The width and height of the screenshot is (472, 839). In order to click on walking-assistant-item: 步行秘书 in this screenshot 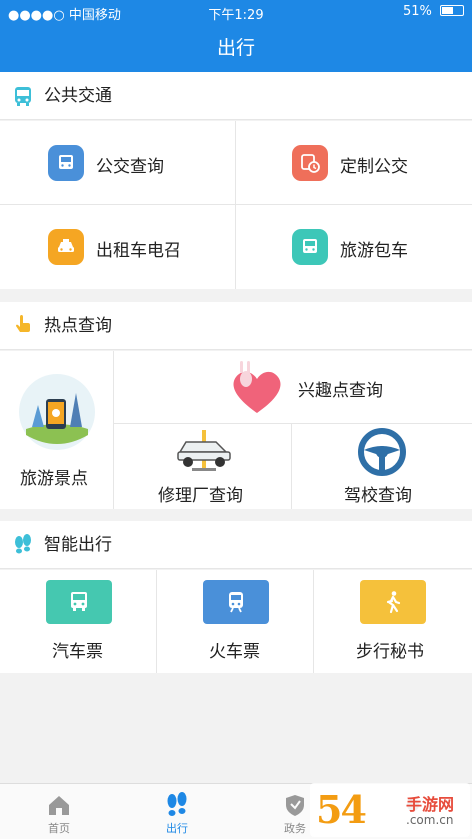, I will do `click(393, 621)`.